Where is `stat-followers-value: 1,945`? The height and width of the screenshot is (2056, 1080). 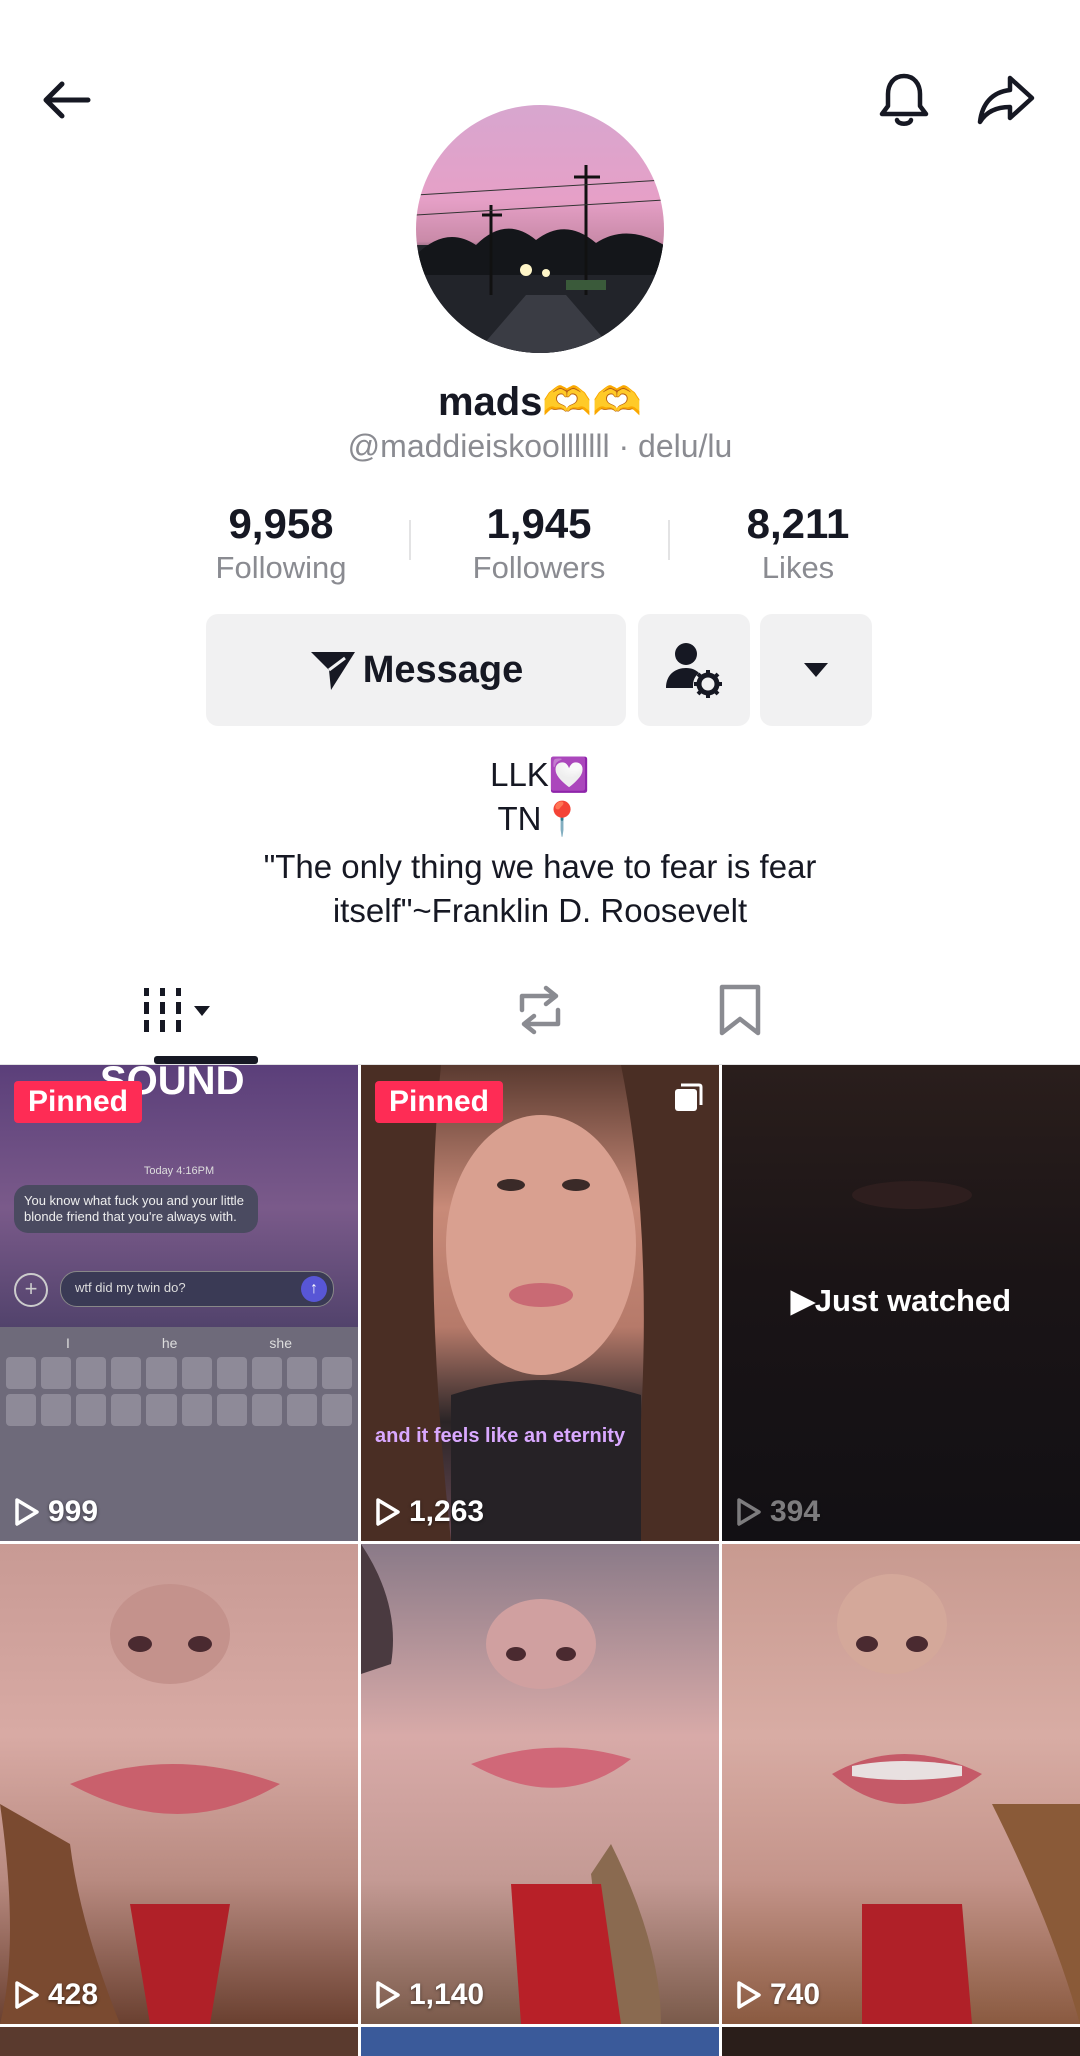
stat-followers-value: 1,945 is located at coordinates (539, 523).